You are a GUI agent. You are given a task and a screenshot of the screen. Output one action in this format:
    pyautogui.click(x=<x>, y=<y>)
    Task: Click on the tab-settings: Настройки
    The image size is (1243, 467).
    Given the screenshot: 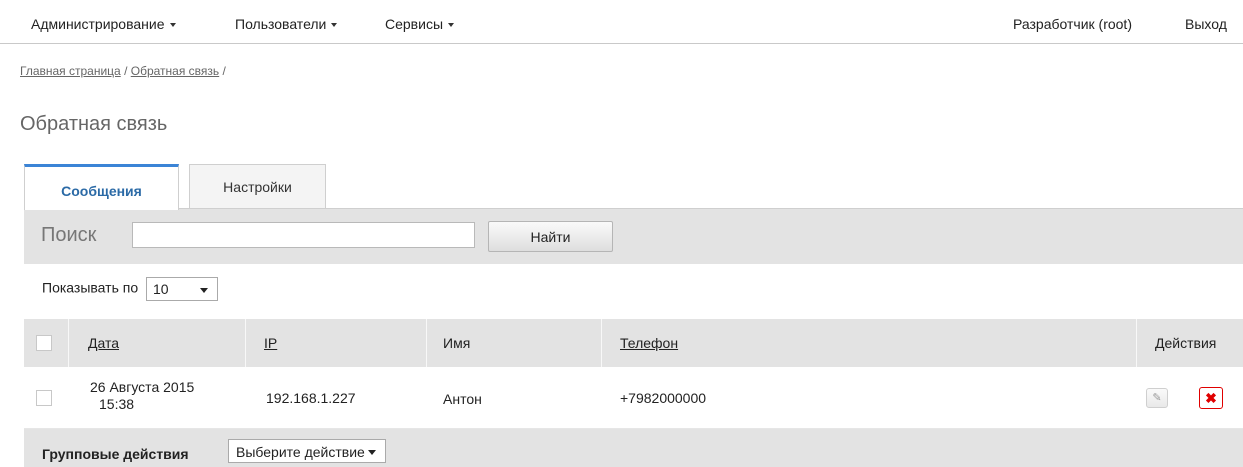 What is the action you would take?
    pyautogui.click(x=257, y=186)
    